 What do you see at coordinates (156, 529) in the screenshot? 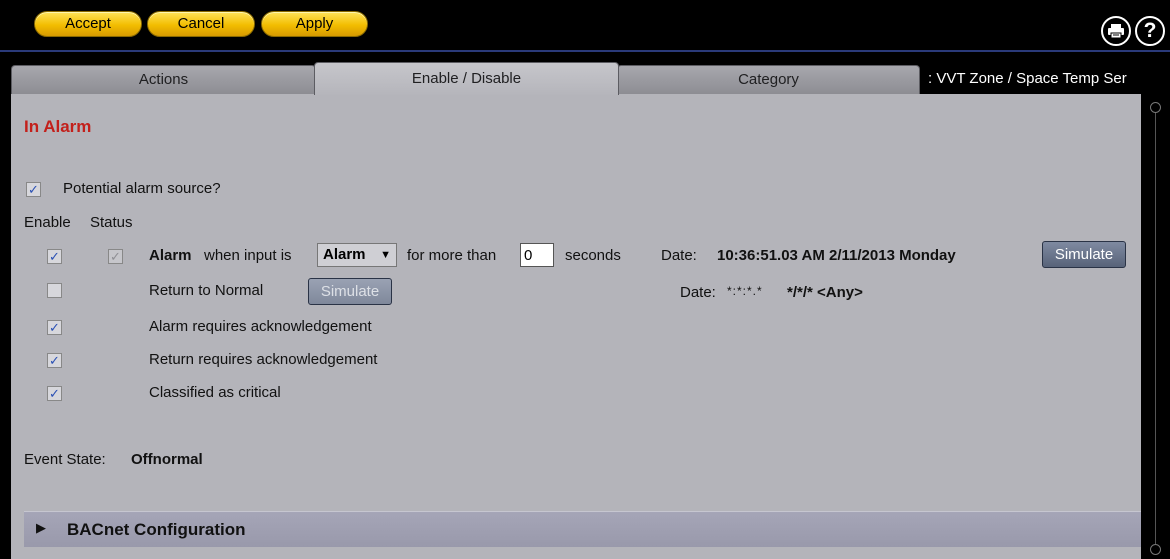
I see `bacnet-configuration-label: BACnet Configuration` at bounding box center [156, 529].